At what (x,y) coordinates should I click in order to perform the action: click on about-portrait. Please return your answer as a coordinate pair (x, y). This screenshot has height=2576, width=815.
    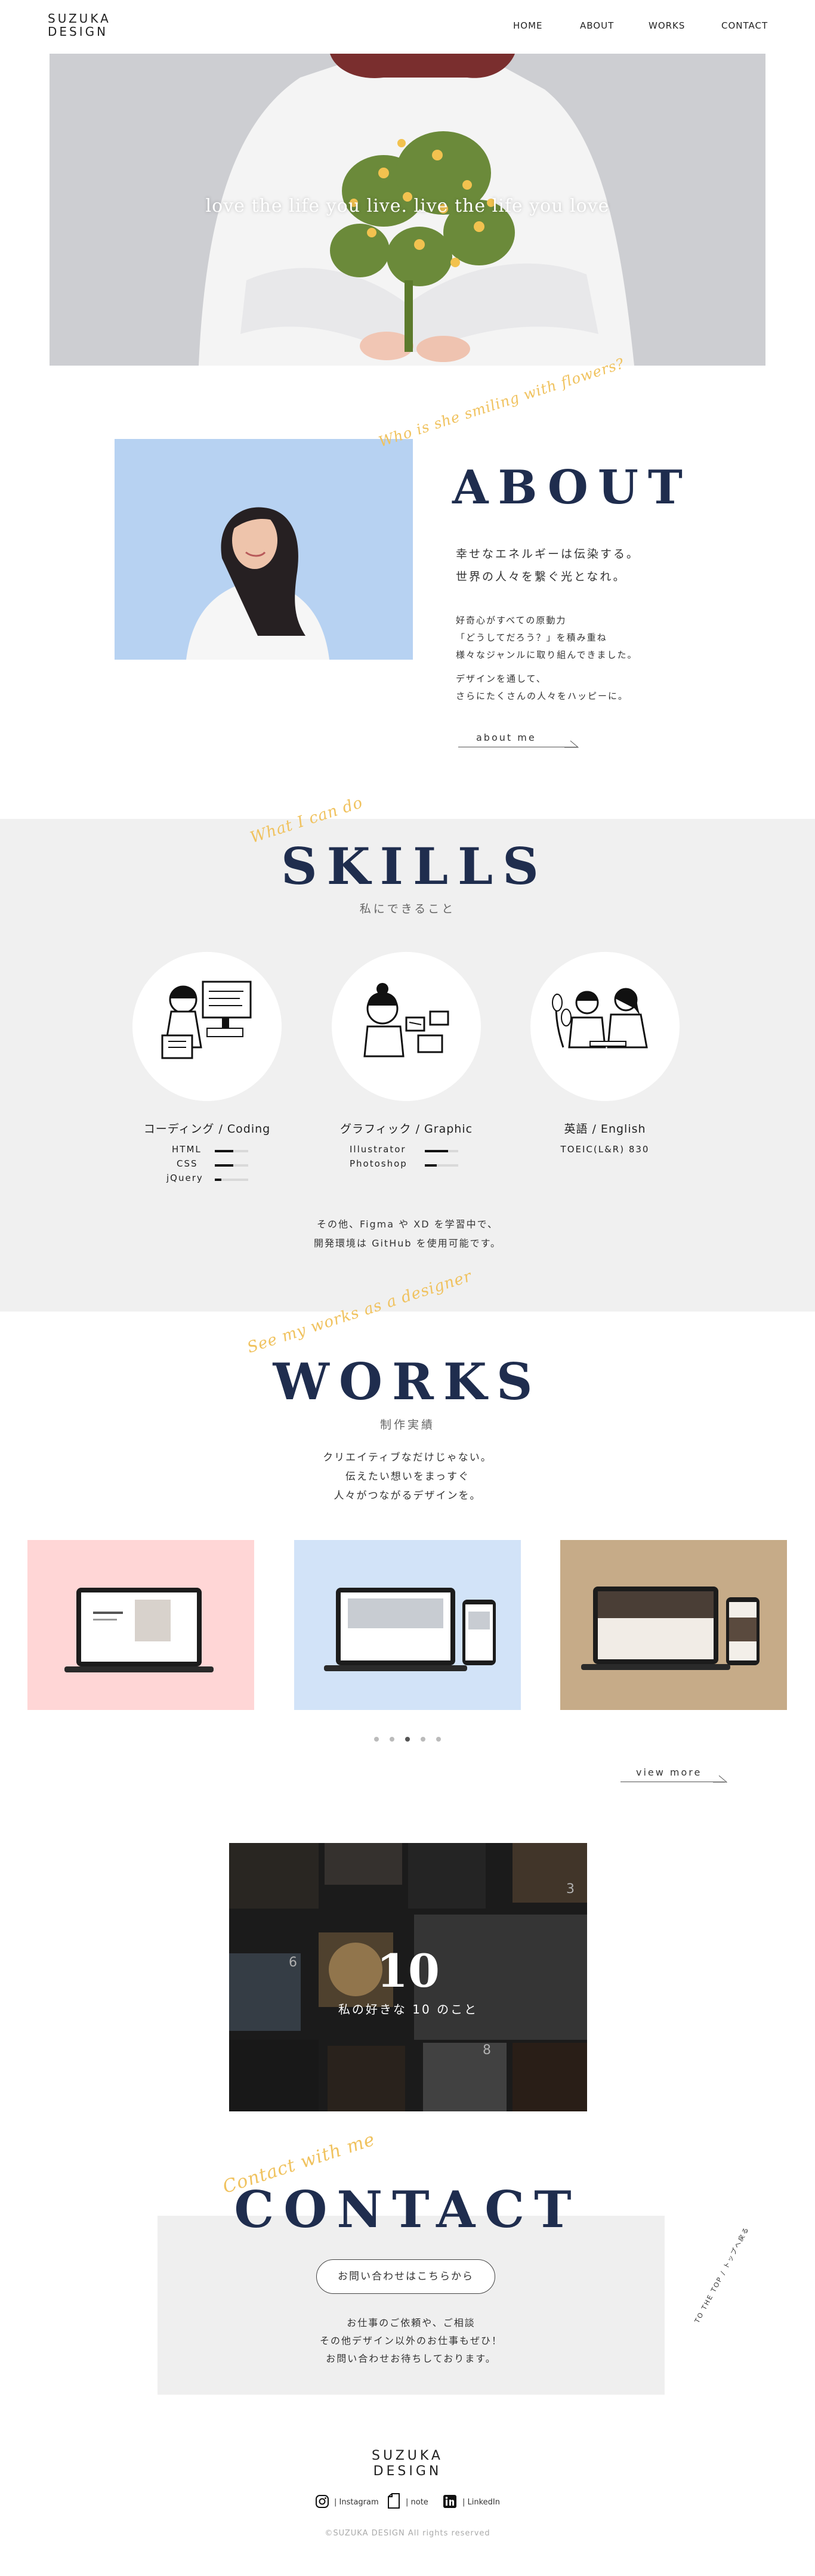
    Looking at the image, I should click on (264, 549).